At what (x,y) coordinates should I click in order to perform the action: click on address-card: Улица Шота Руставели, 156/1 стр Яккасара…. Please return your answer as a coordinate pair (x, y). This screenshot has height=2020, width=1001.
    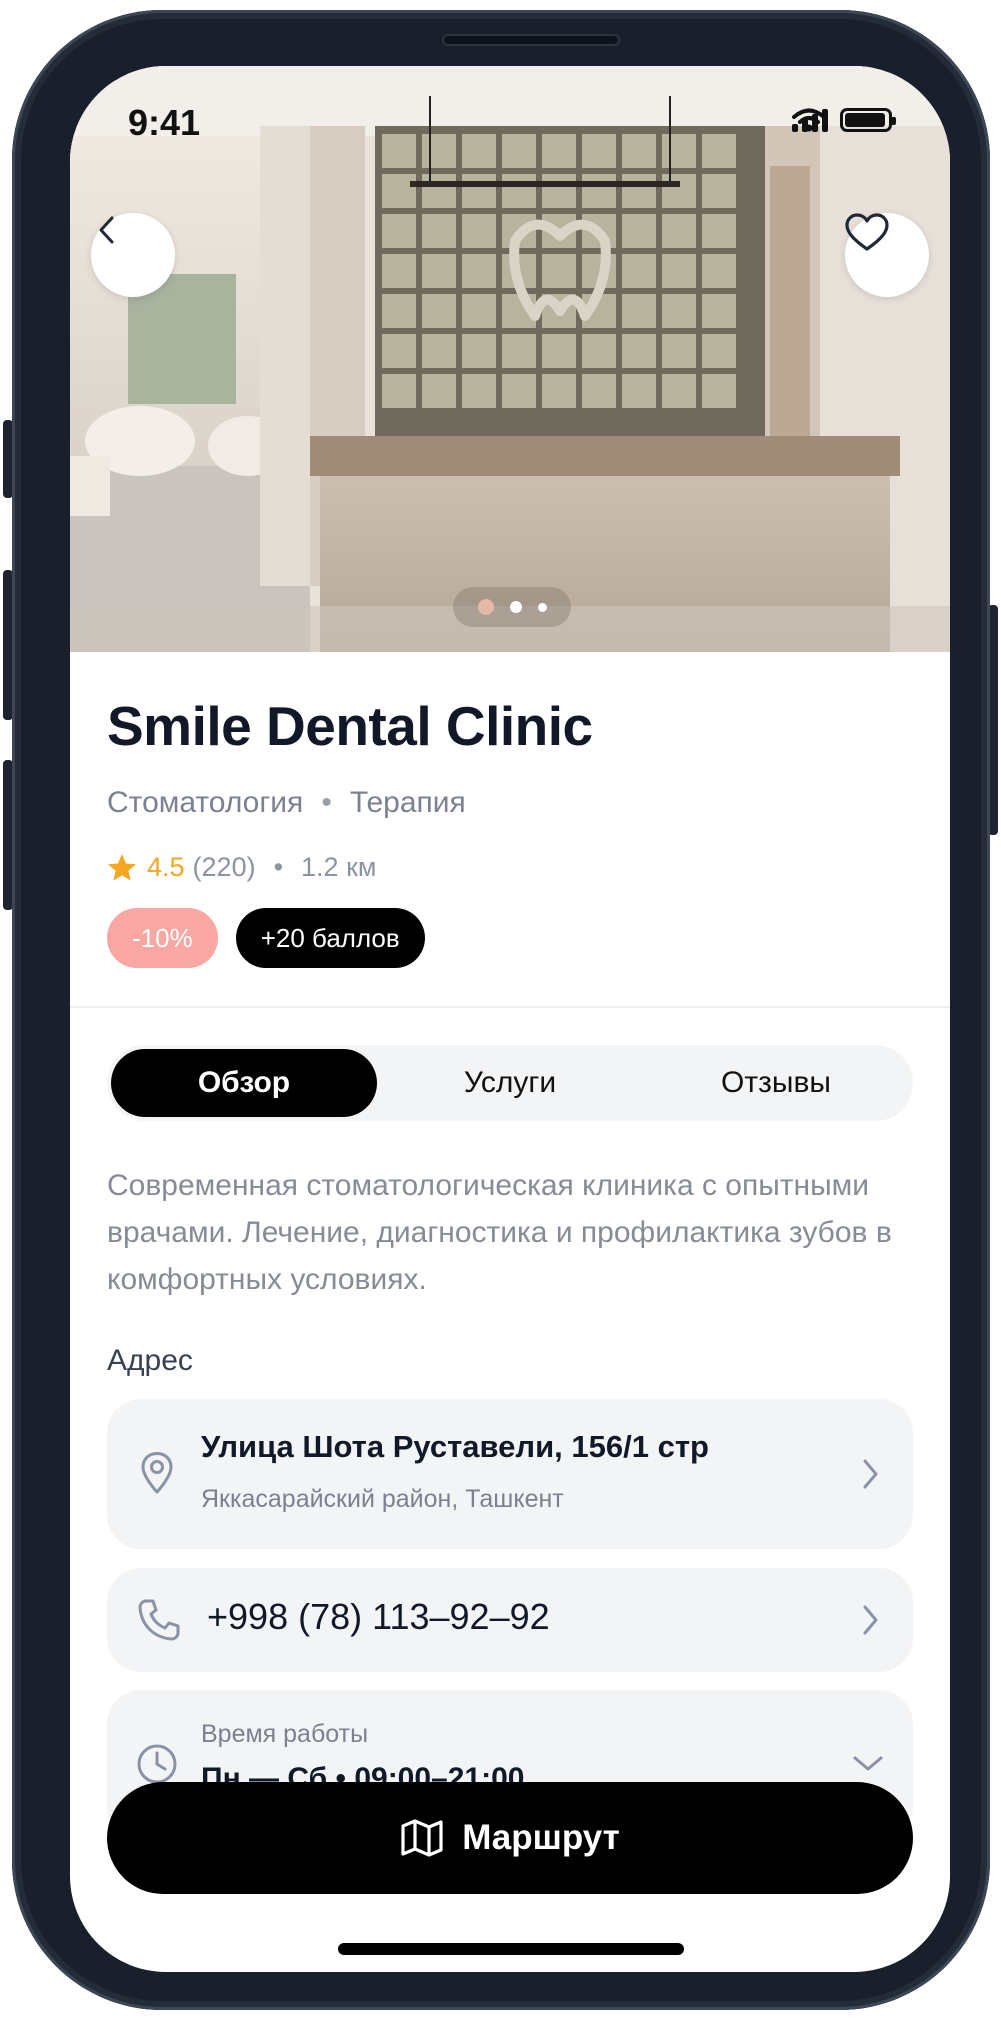
    Looking at the image, I should click on (510, 1474).